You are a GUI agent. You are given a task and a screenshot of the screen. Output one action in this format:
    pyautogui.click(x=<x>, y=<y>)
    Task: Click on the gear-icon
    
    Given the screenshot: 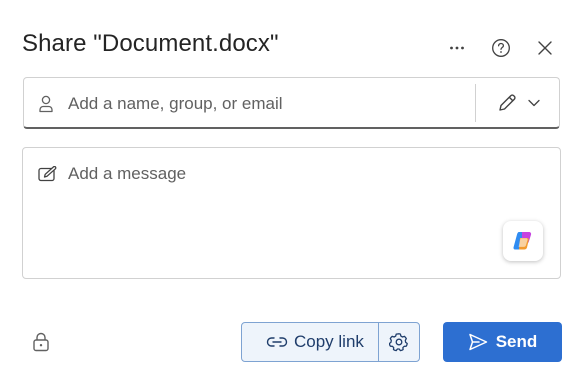 What is the action you would take?
    pyautogui.click(x=398, y=342)
    